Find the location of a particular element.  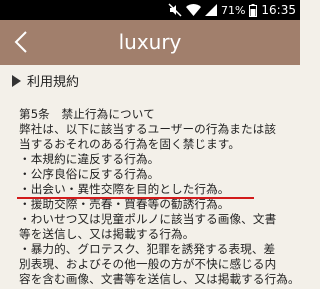

highlighted-terms-line: ・出会い・異性交際を目的とした行為。 is located at coordinates (135, 190).